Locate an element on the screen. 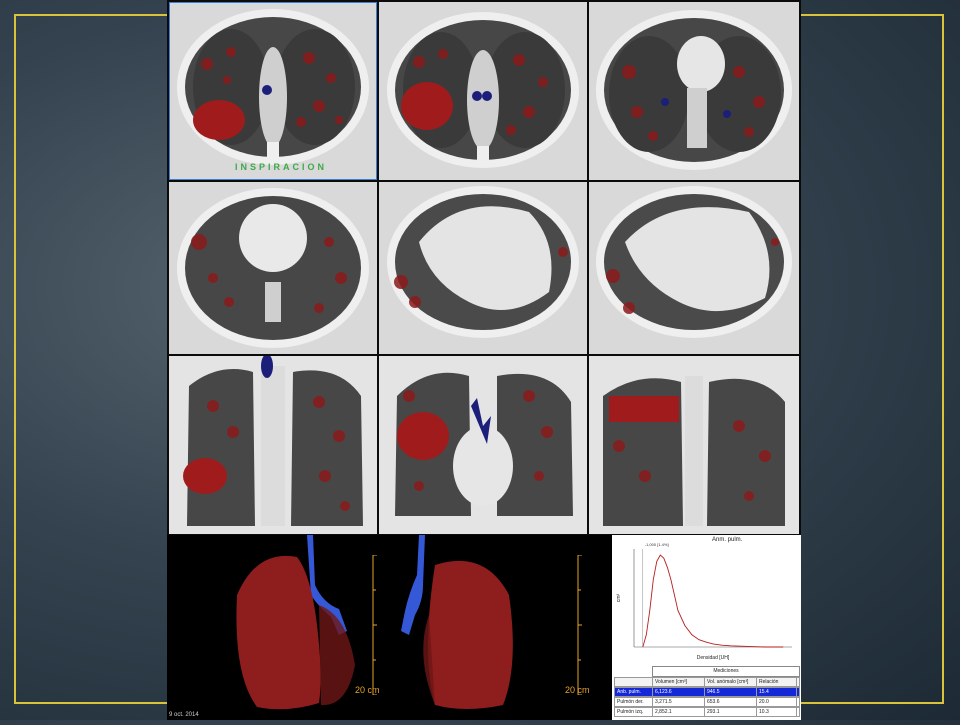  table-cell: 20.0 is located at coordinates (777, 702).